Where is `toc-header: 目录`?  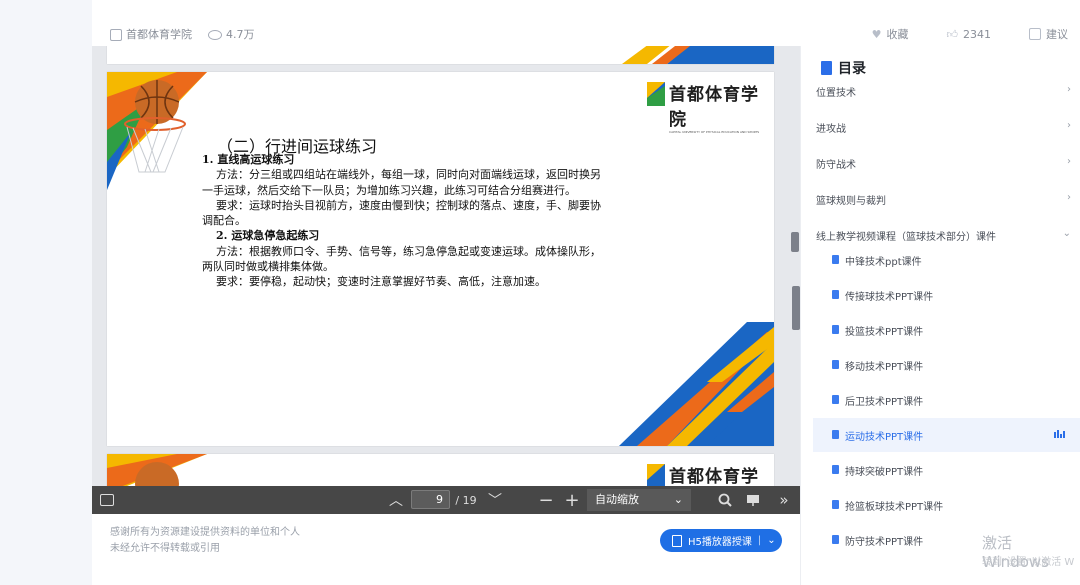
toc-header: 目录 is located at coordinates (843, 68).